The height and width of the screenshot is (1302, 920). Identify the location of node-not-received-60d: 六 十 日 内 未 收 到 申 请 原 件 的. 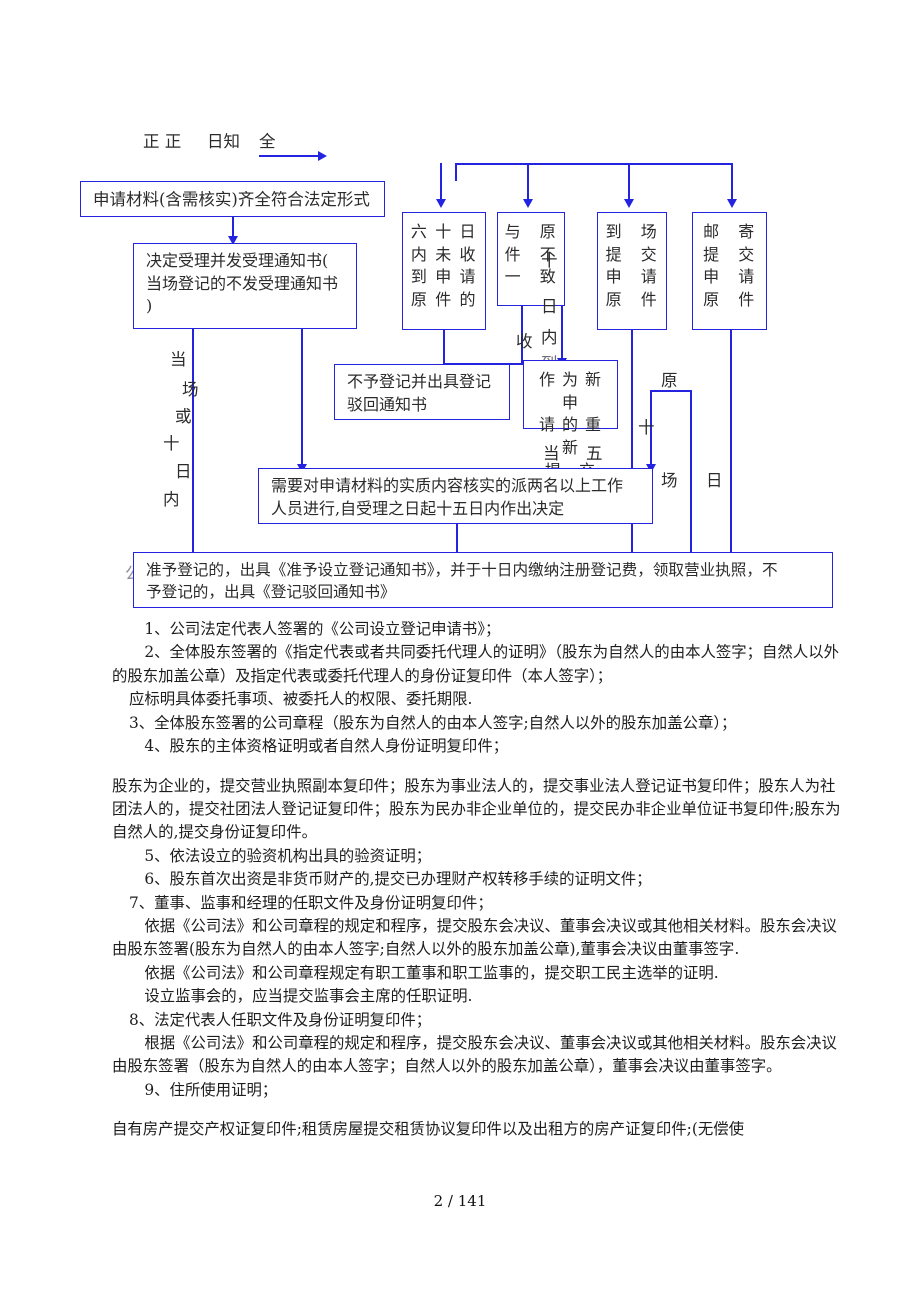
(444, 271).